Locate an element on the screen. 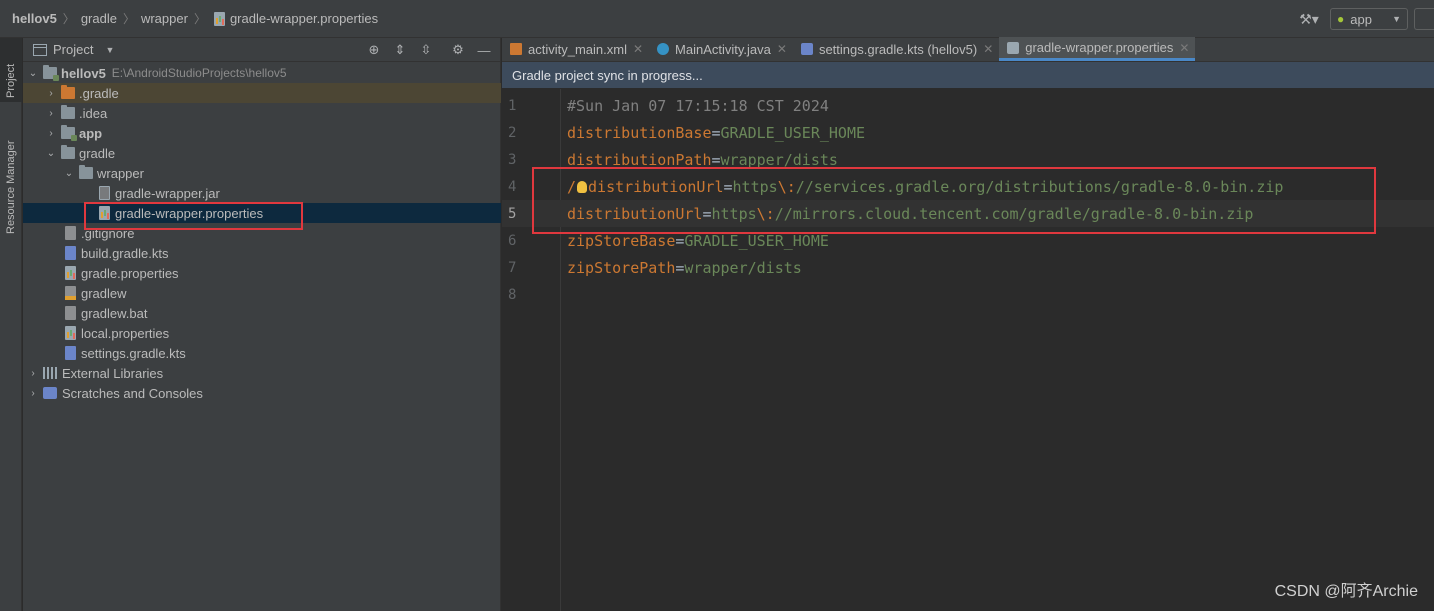 The image size is (1434, 611). project-path: E:\AndroidStudioProjects\hellov5 is located at coordinates (199, 73).